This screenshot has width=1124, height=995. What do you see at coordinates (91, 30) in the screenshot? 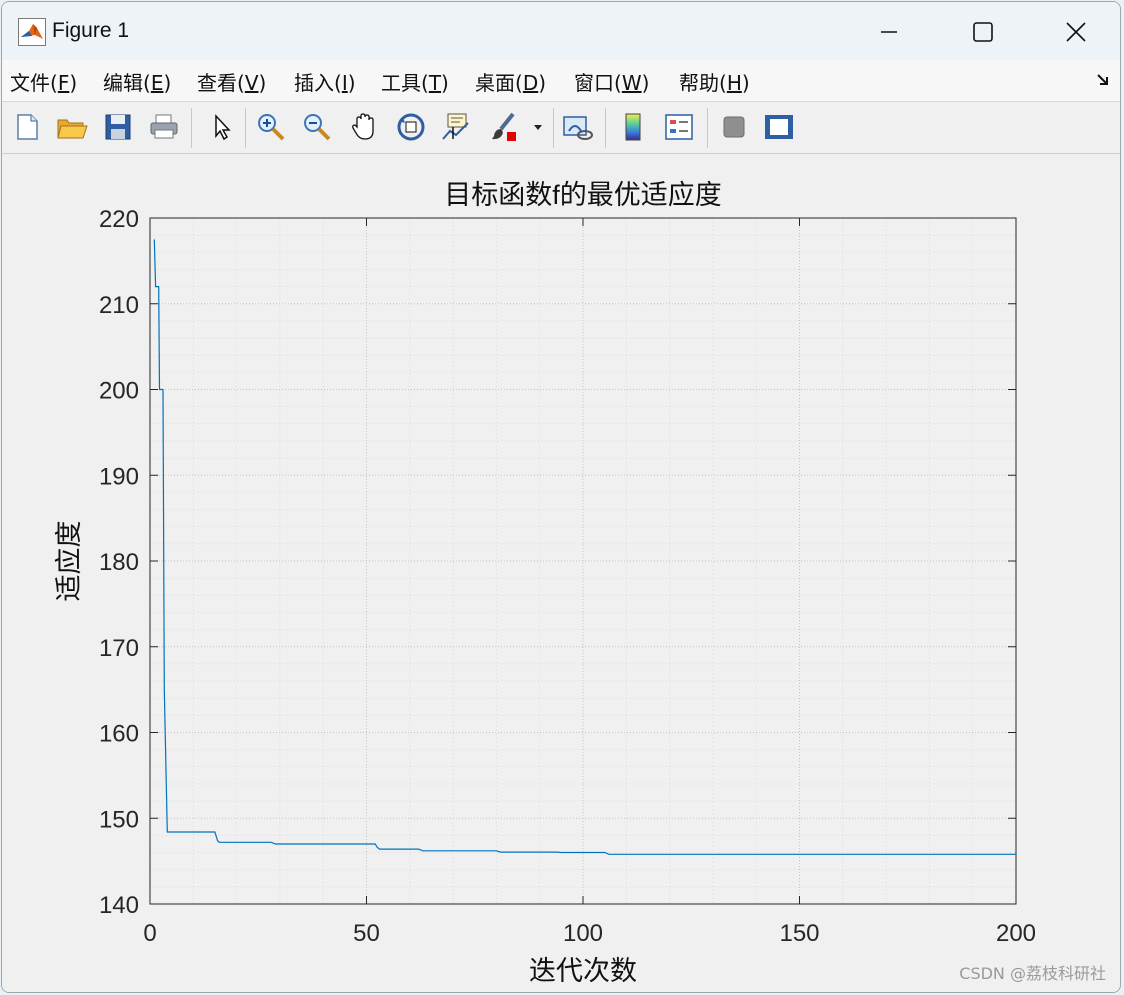
I see `window-title: Figure 1` at bounding box center [91, 30].